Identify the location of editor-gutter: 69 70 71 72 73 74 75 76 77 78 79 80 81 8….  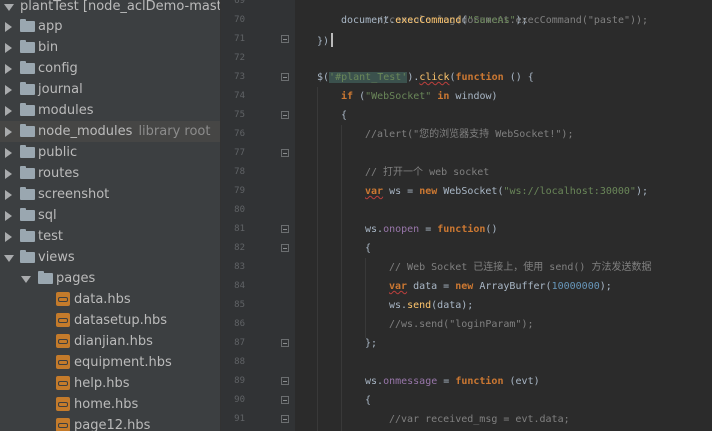
(258, 215).